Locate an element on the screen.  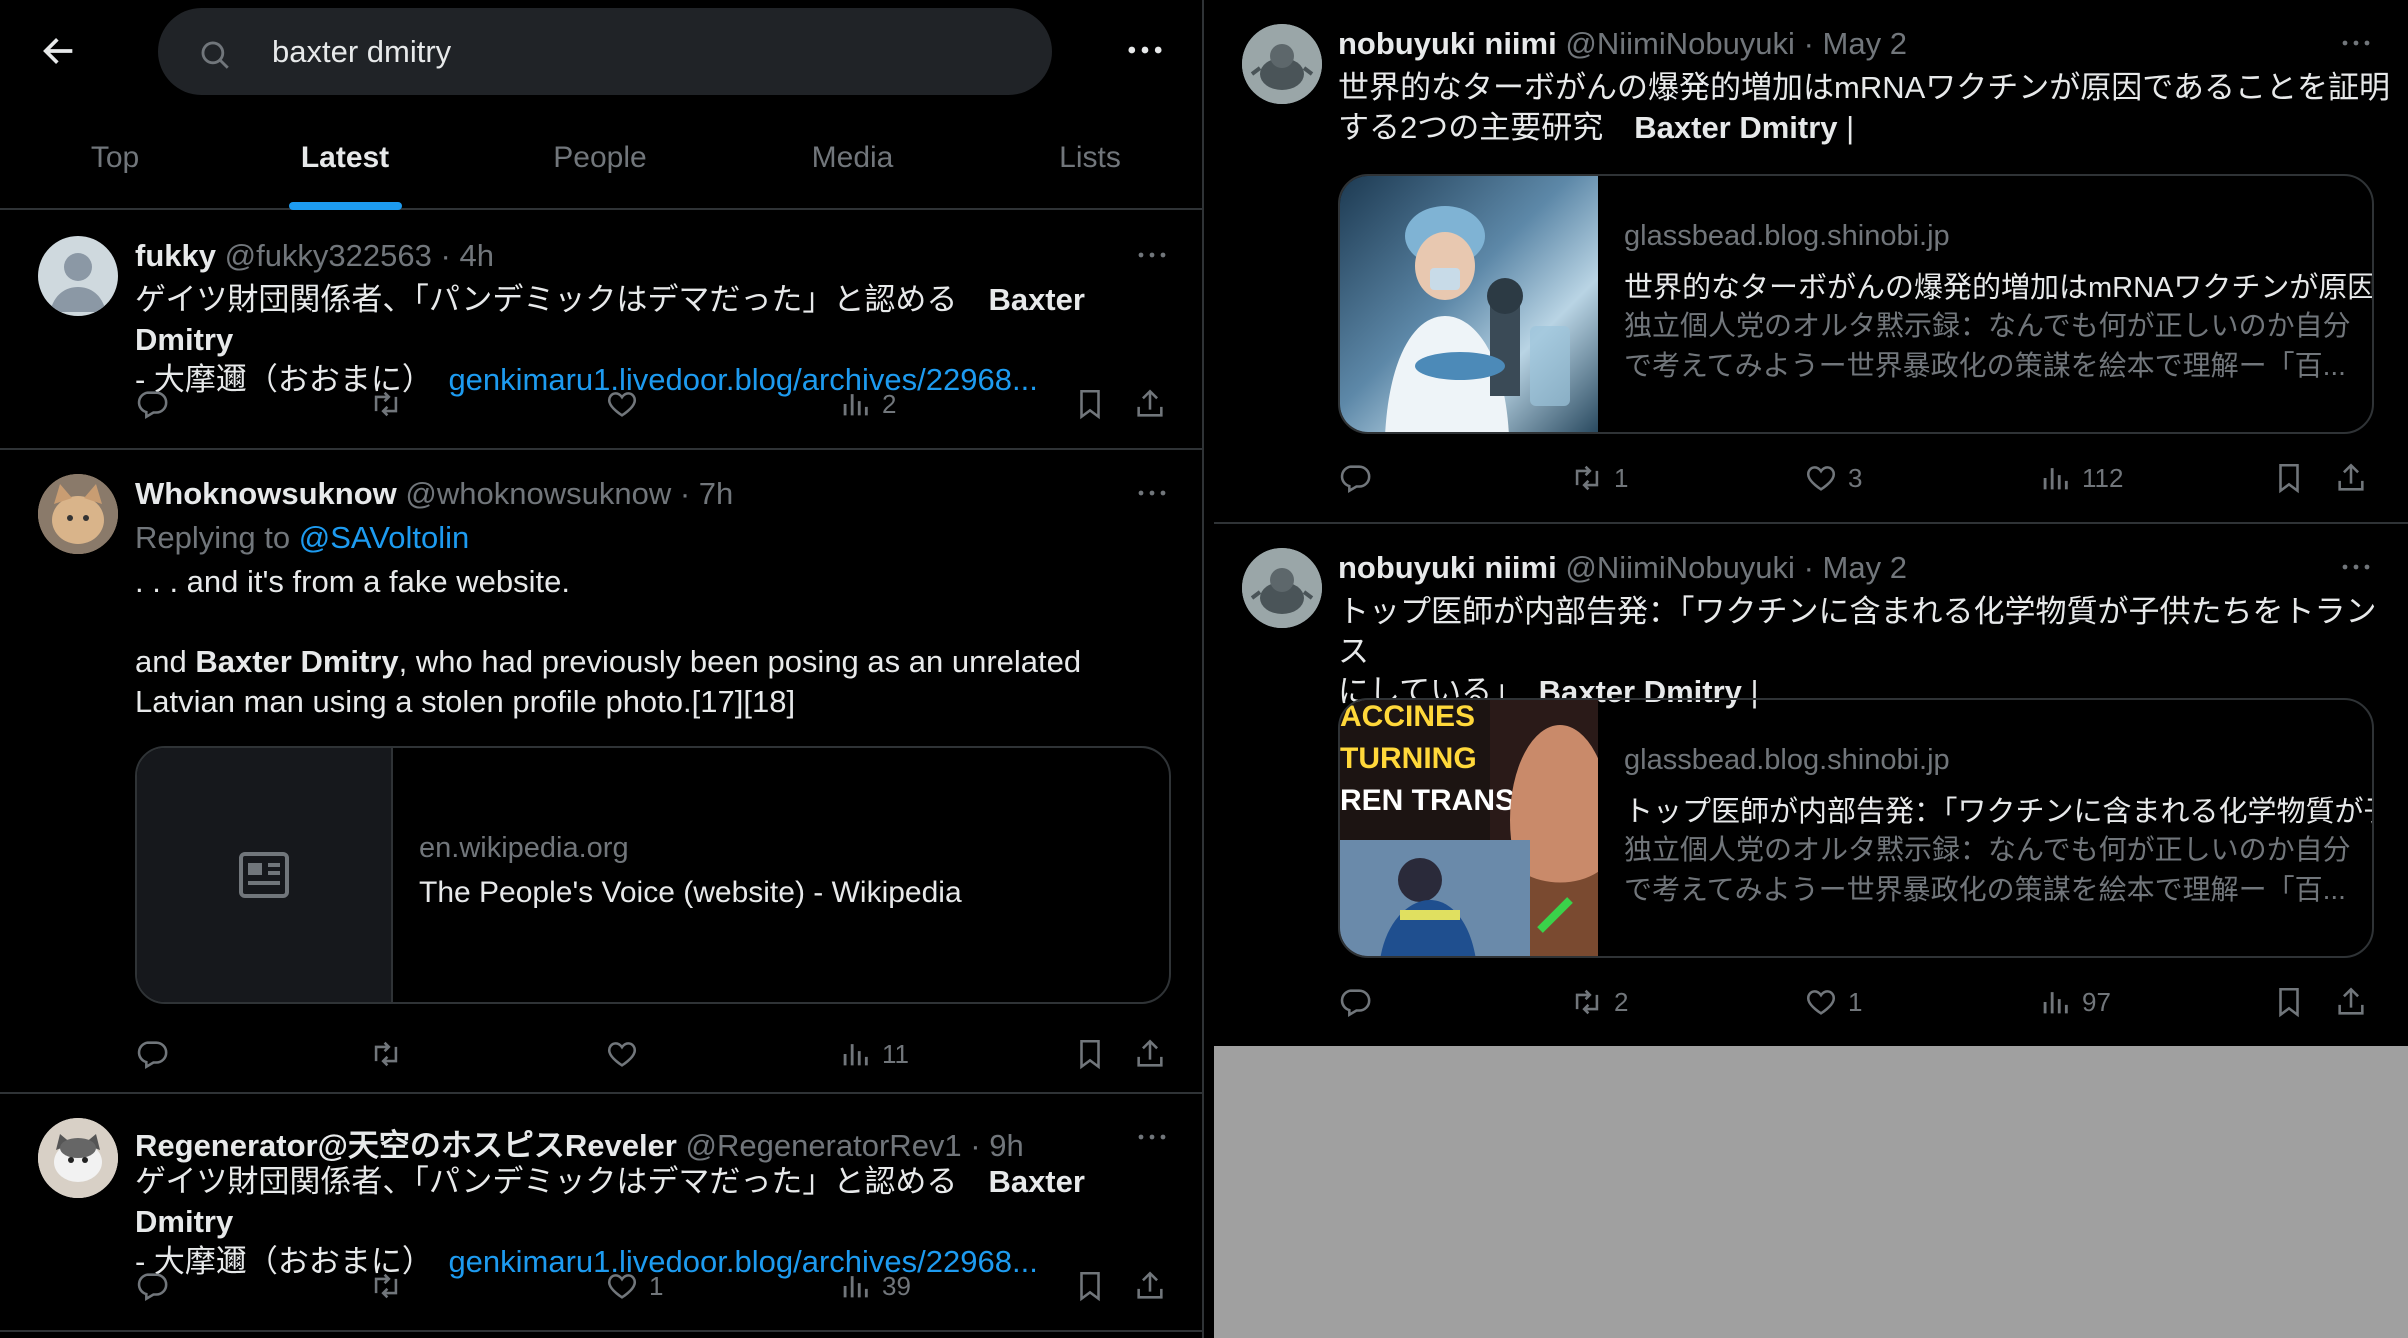
views-count: 2 is located at coordinates (889, 403).